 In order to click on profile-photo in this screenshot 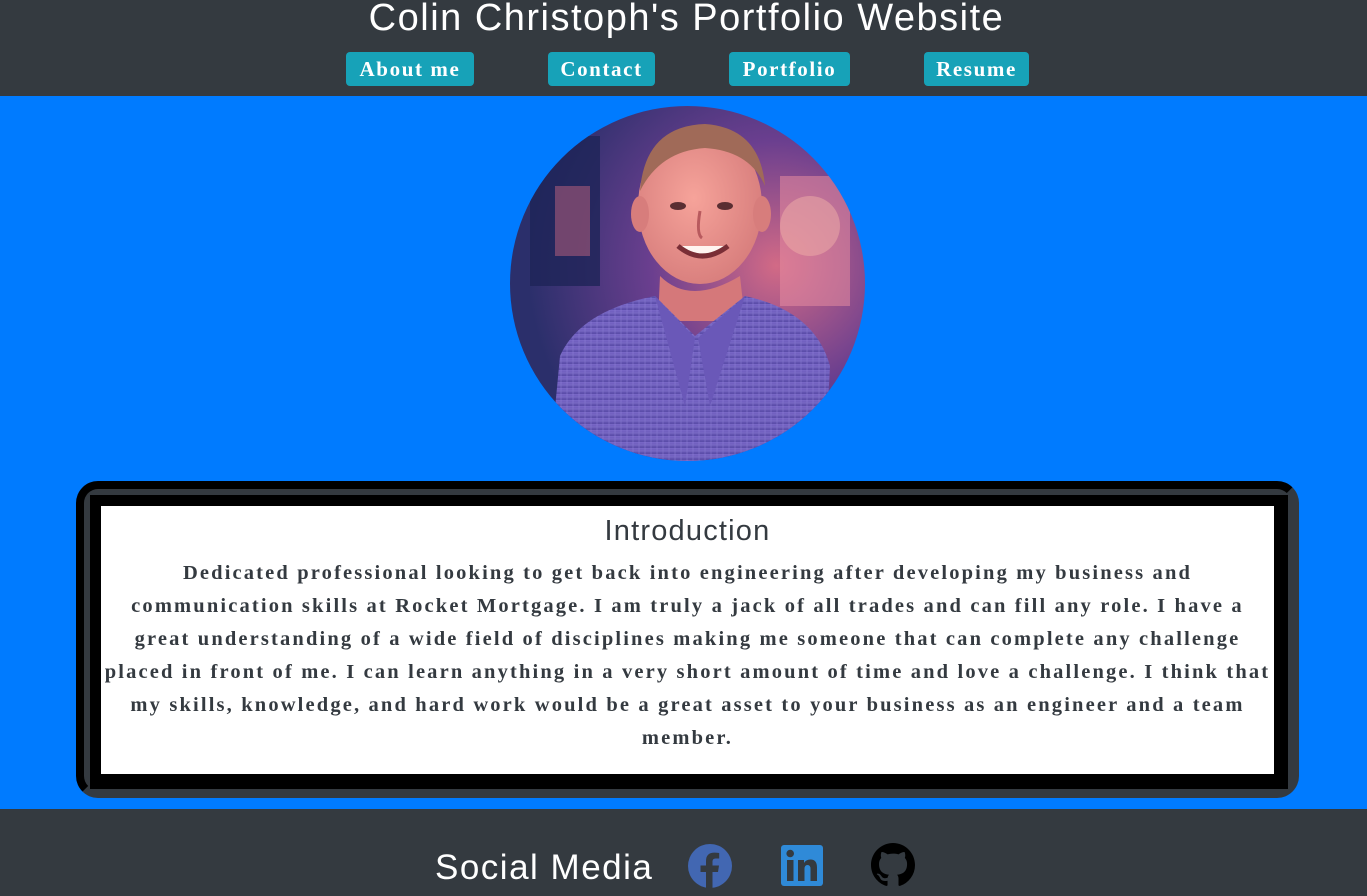, I will do `click(687, 283)`.